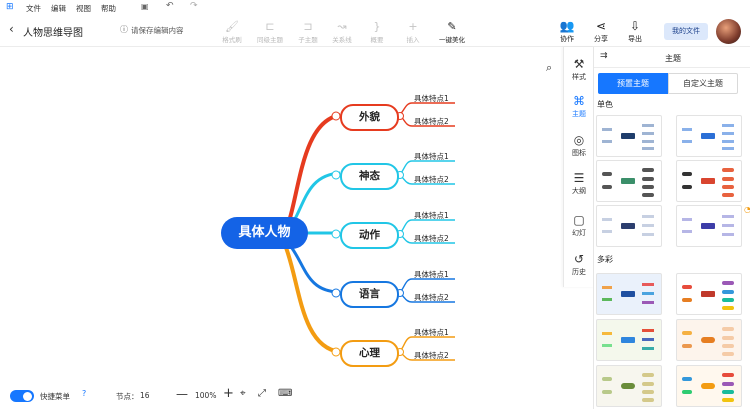 The image size is (750, 409). Describe the element at coordinates (127, 396) in the screenshot. I see `node-count-label: 节点：` at that location.